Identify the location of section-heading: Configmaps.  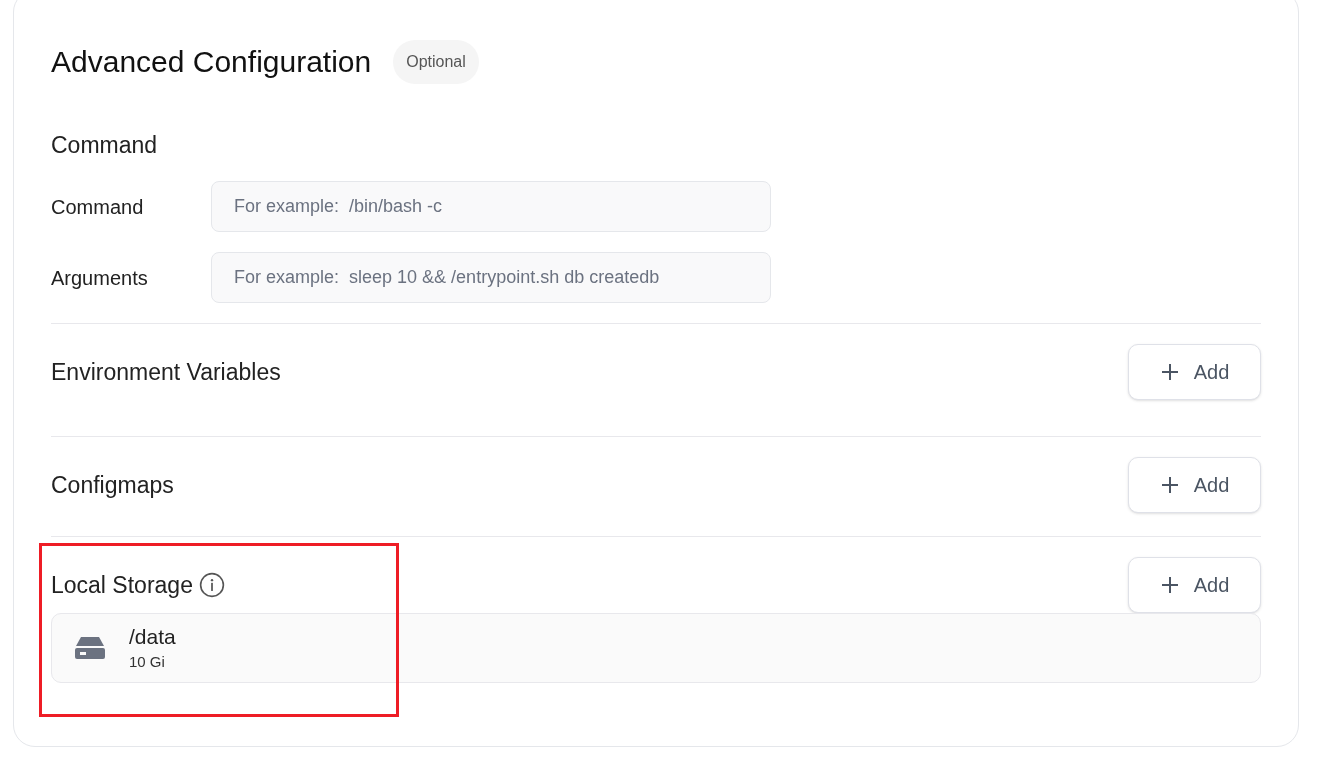
(112, 485).